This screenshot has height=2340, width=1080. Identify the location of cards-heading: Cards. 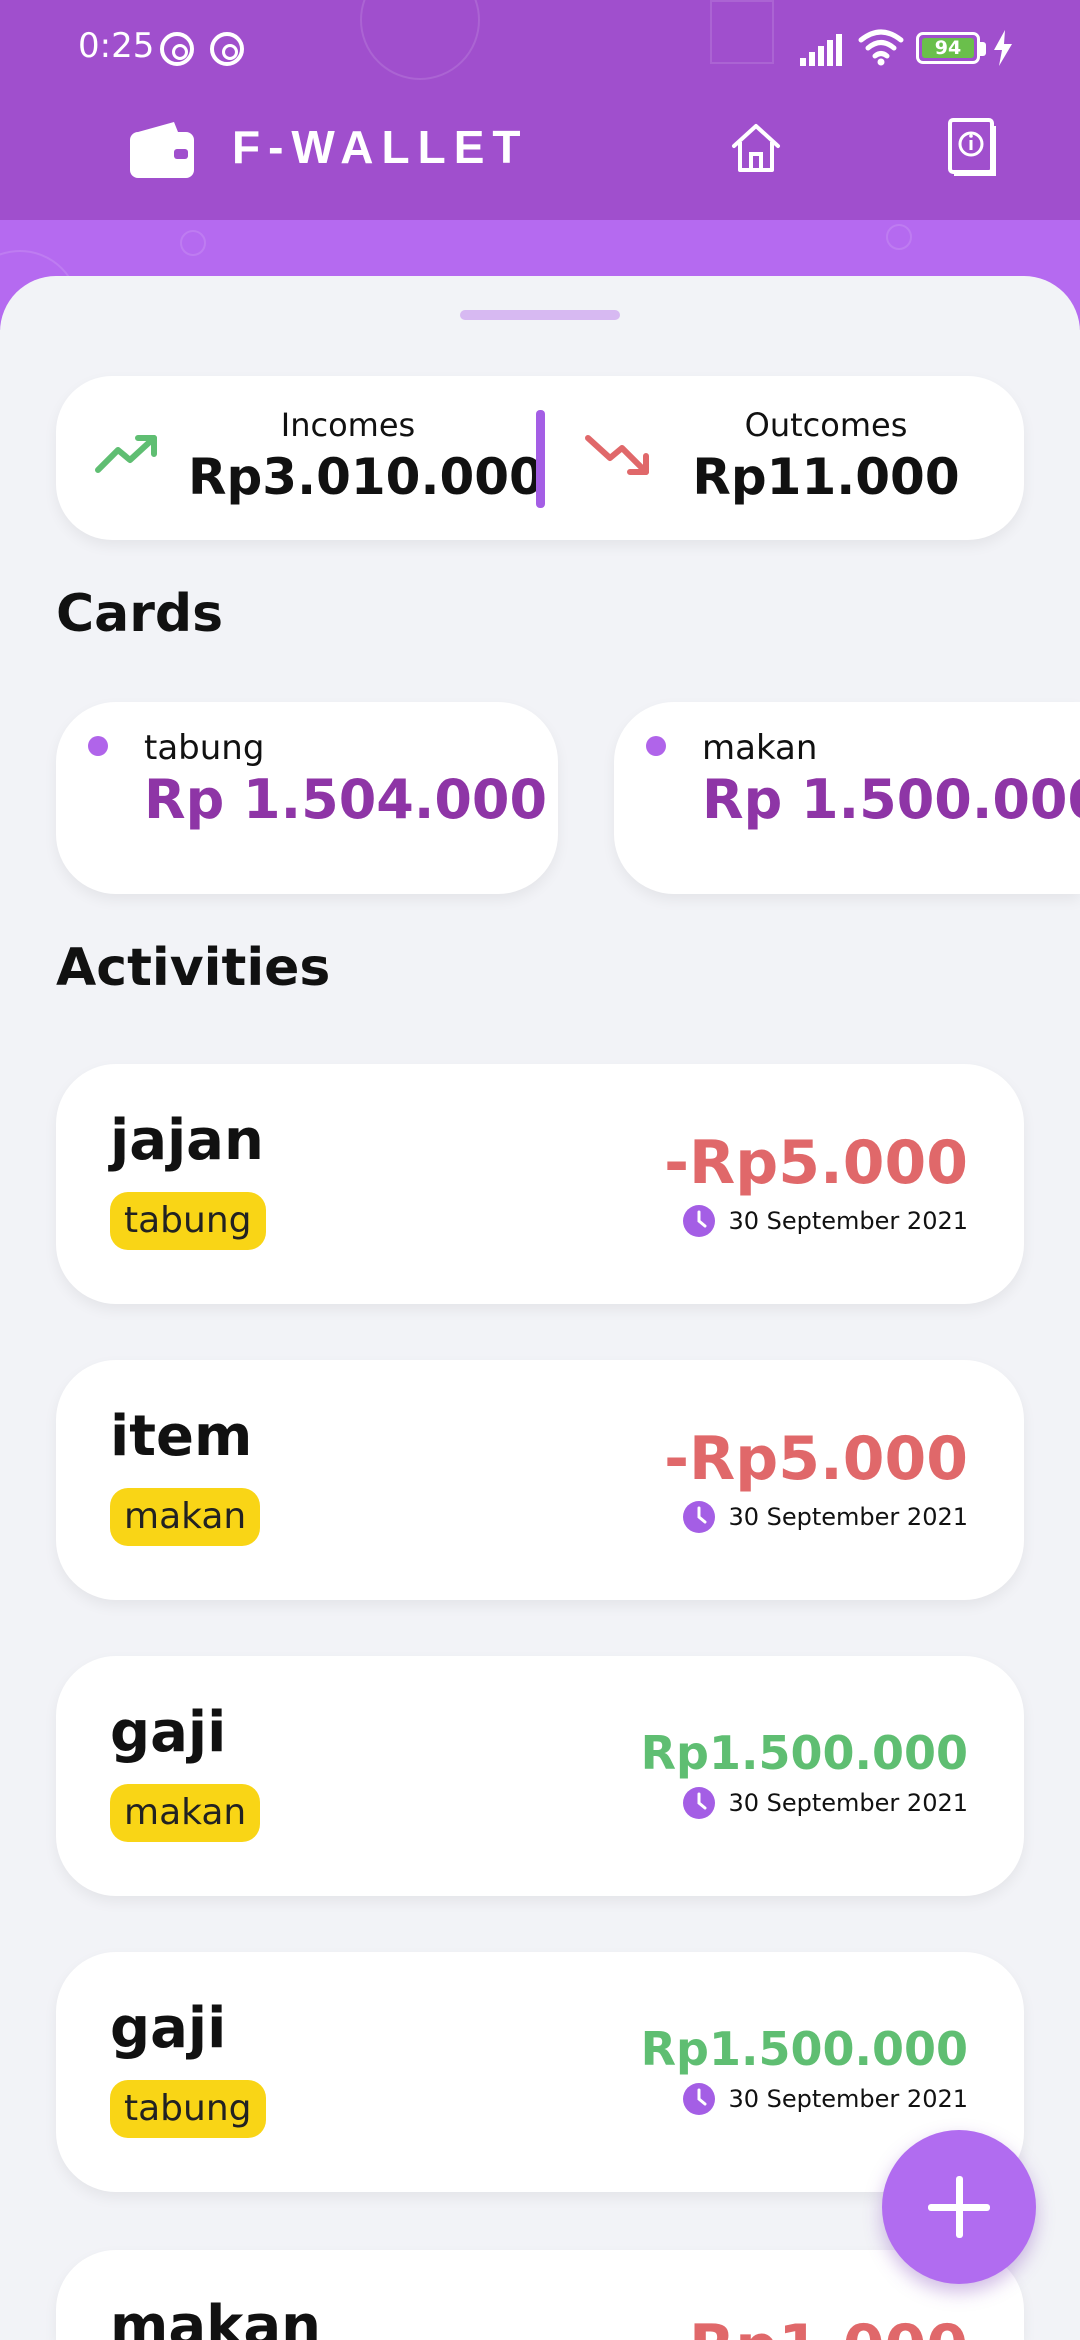
(140, 614).